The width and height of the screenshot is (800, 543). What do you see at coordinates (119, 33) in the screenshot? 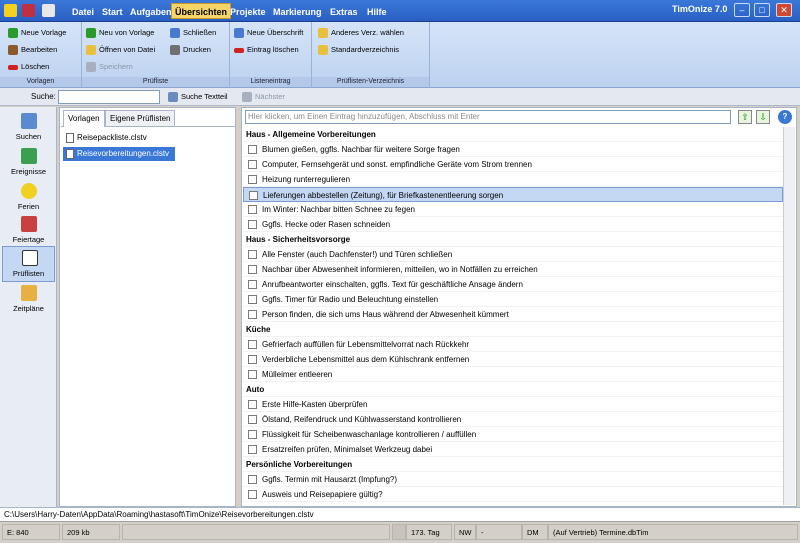
I see `new-from-template-button: Neu von Vorlage` at bounding box center [119, 33].